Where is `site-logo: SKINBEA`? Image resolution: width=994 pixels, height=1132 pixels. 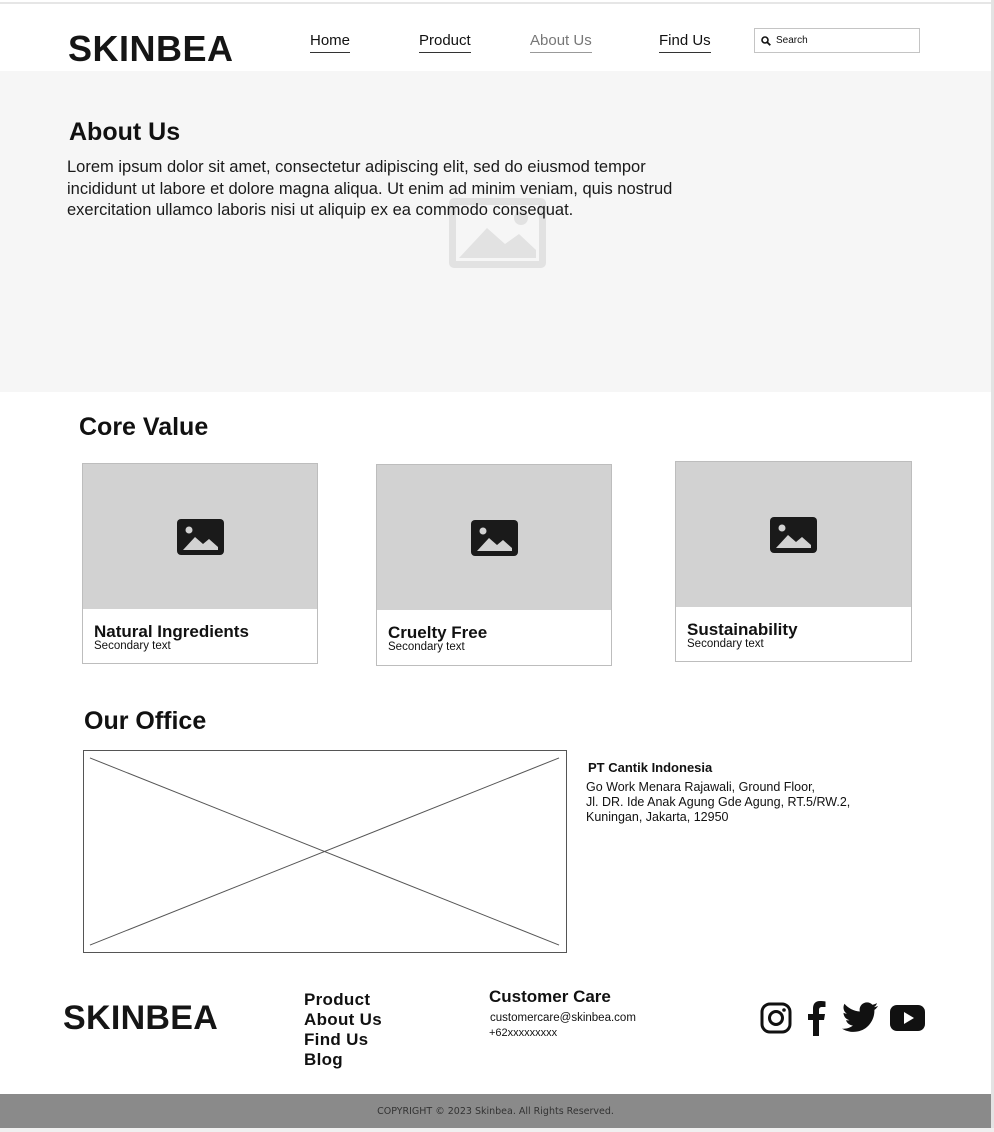 site-logo: SKINBEA is located at coordinates (151, 49).